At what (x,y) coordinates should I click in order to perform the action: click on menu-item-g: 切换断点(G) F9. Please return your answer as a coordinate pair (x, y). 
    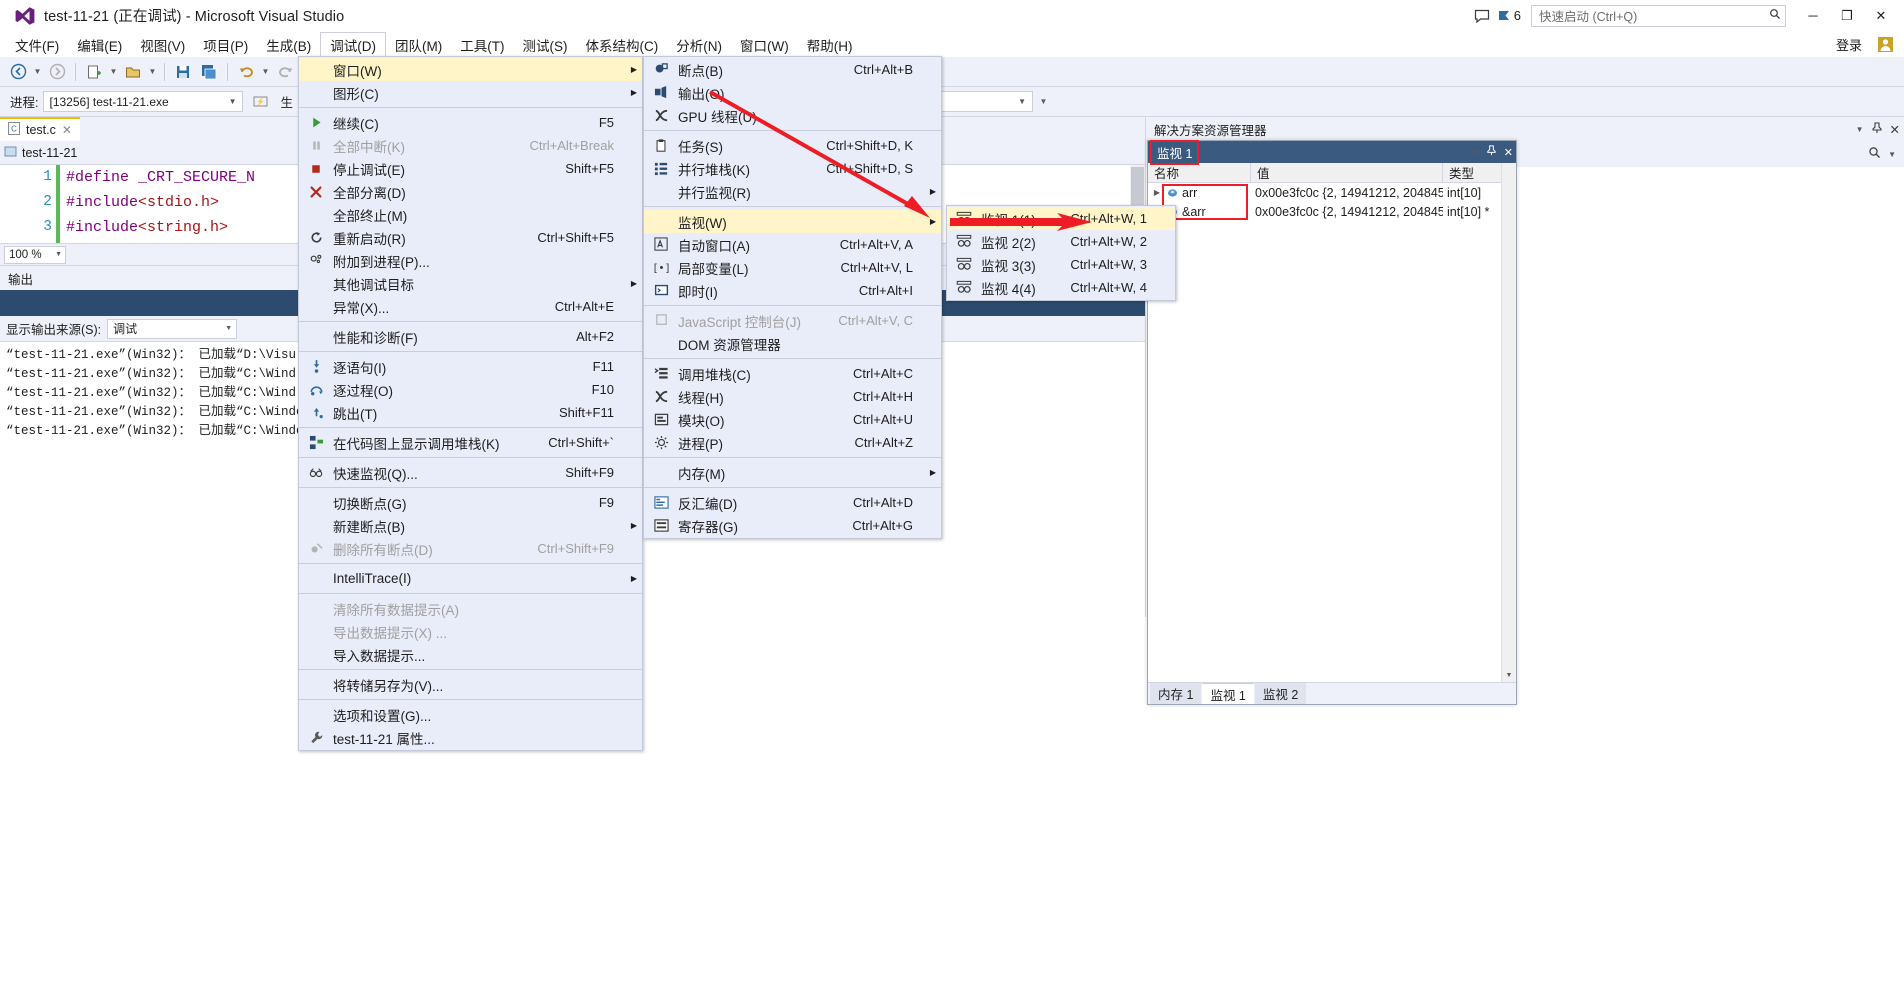
    Looking at the image, I should click on (470, 502).